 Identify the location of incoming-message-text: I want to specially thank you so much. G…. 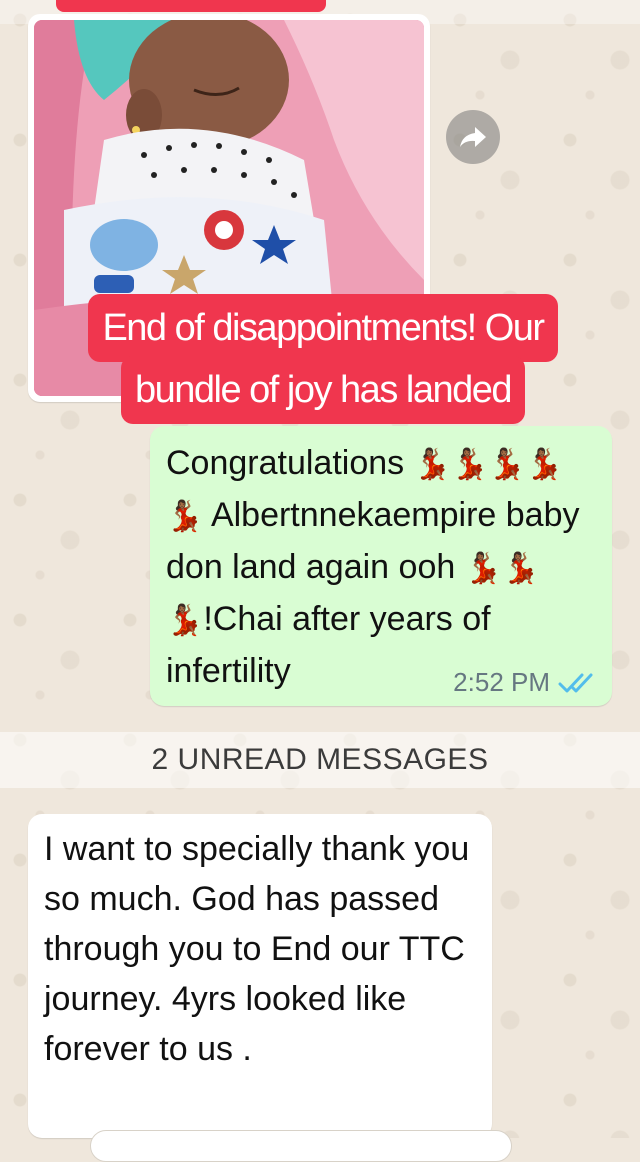
(257, 949).